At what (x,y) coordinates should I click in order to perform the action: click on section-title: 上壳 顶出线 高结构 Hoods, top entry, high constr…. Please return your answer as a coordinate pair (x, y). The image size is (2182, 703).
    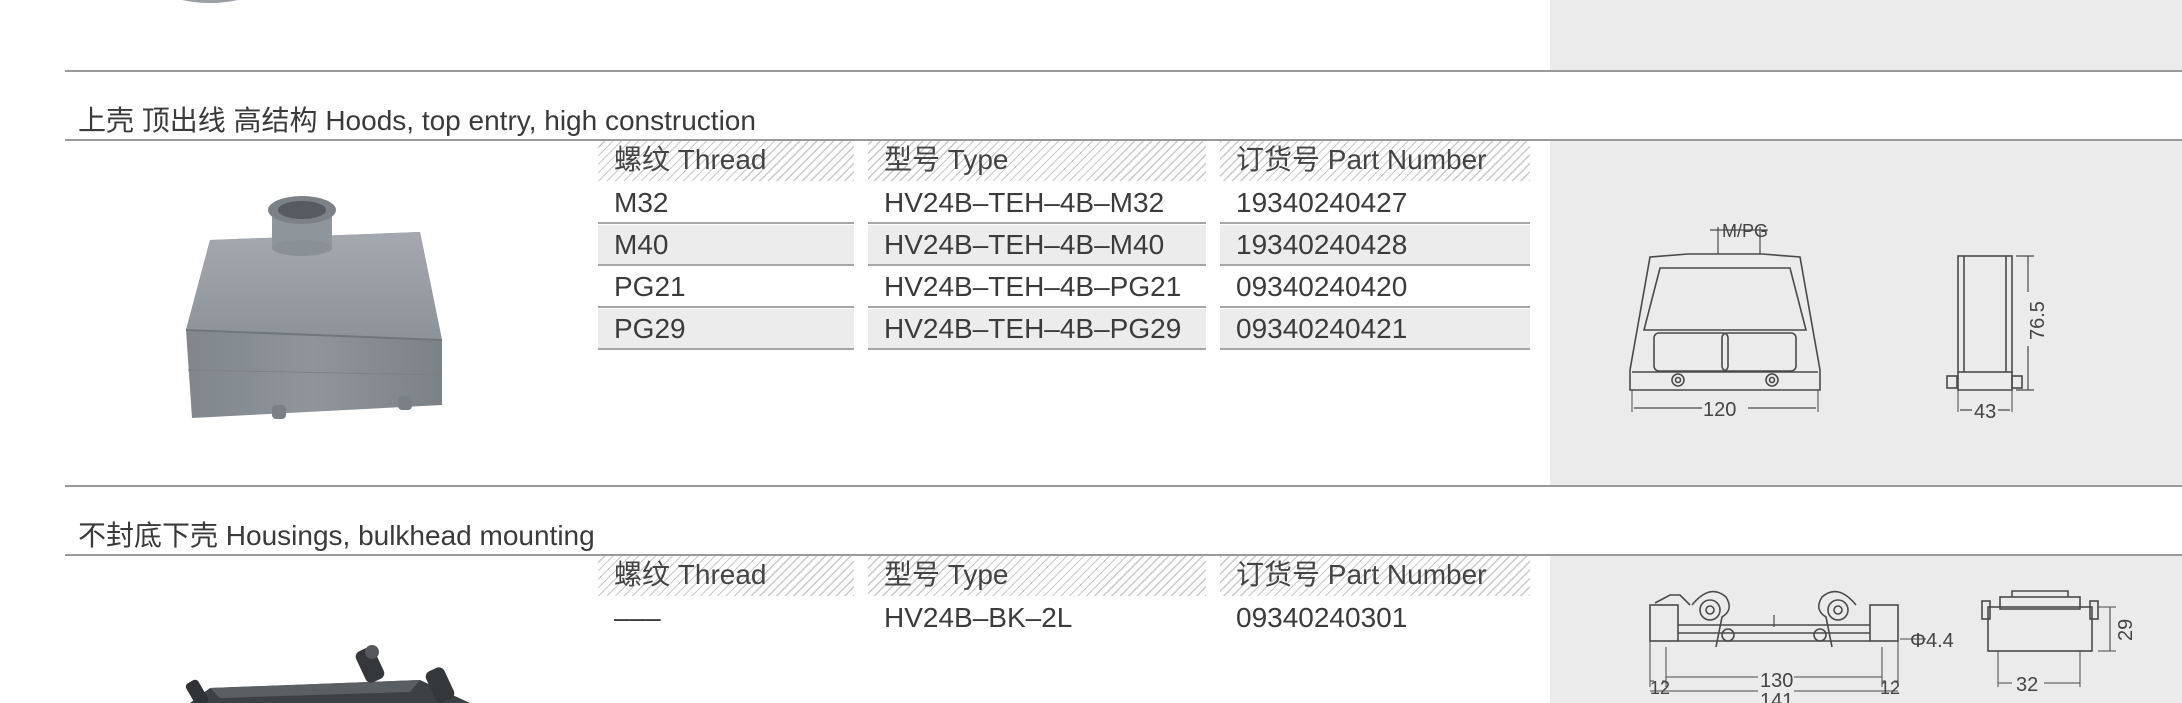
    Looking at the image, I should click on (417, 120).